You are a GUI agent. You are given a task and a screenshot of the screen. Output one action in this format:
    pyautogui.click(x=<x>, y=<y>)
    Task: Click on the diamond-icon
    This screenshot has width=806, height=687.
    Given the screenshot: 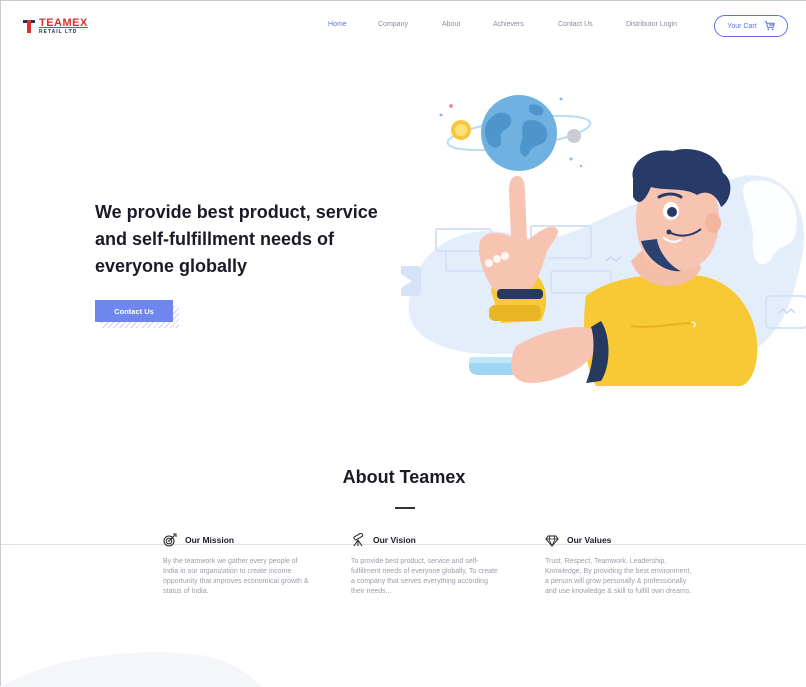 What is the action you would take?
    pyautogui.click(x=552, y=541)
    